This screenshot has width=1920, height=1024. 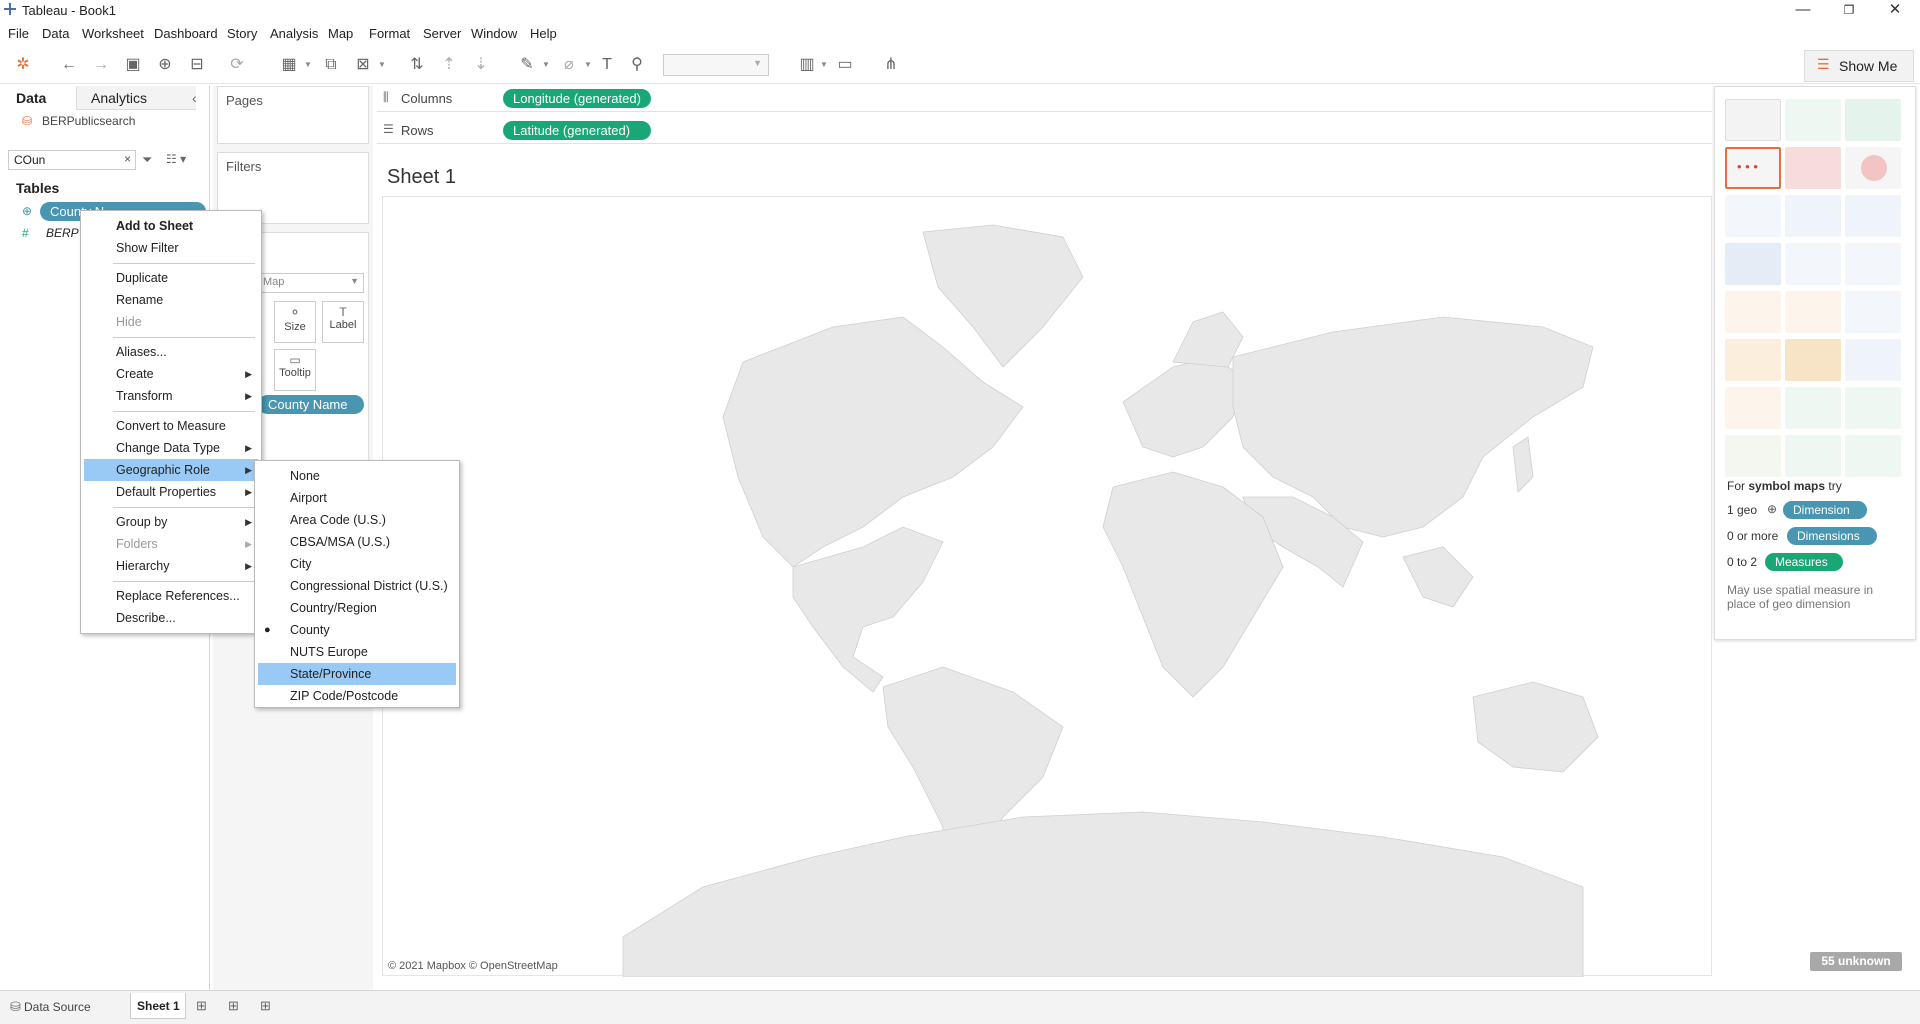 I want to click on latitude-pill: Latitude (generated), so click(x=577, y=130).